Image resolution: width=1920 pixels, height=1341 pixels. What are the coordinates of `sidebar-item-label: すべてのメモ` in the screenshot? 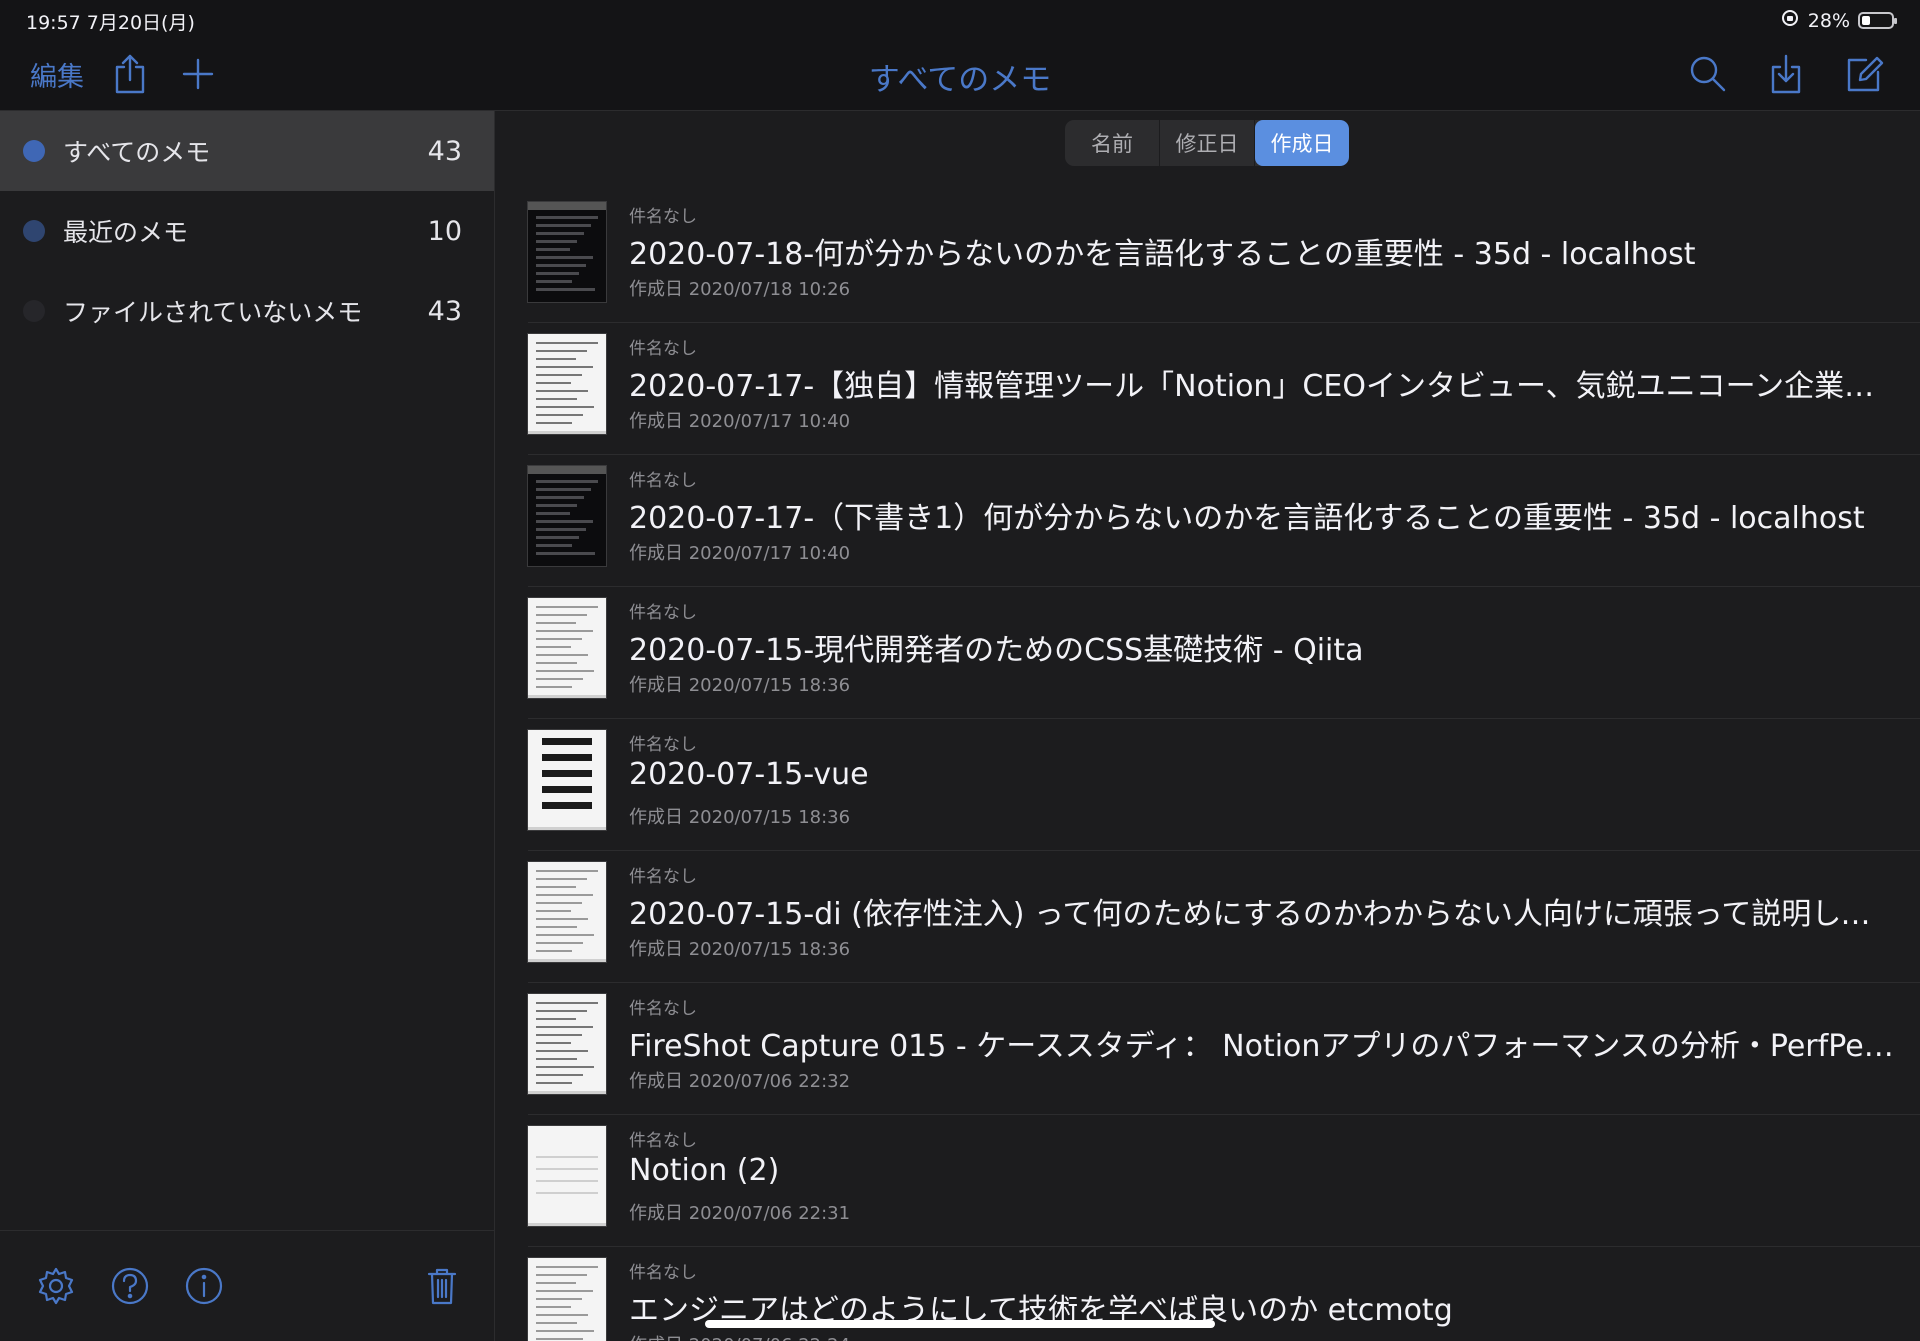 It's located at (137, 152).